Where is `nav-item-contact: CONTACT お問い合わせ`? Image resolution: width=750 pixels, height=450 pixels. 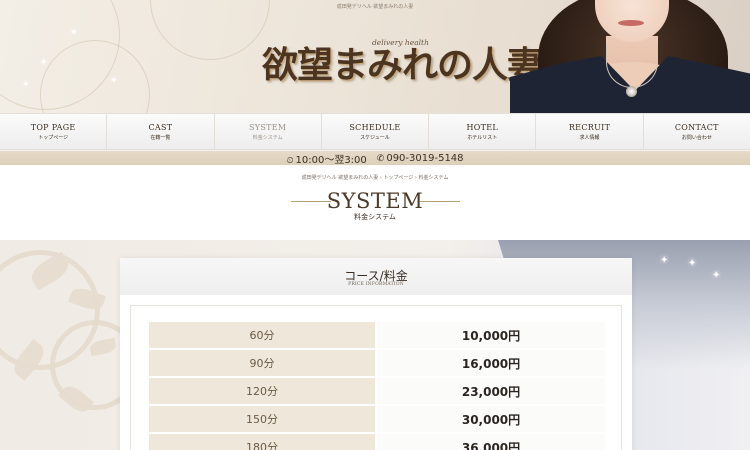 nav-item-contact: CONTACT お問い合わせ is located at coordinates (697, 131).